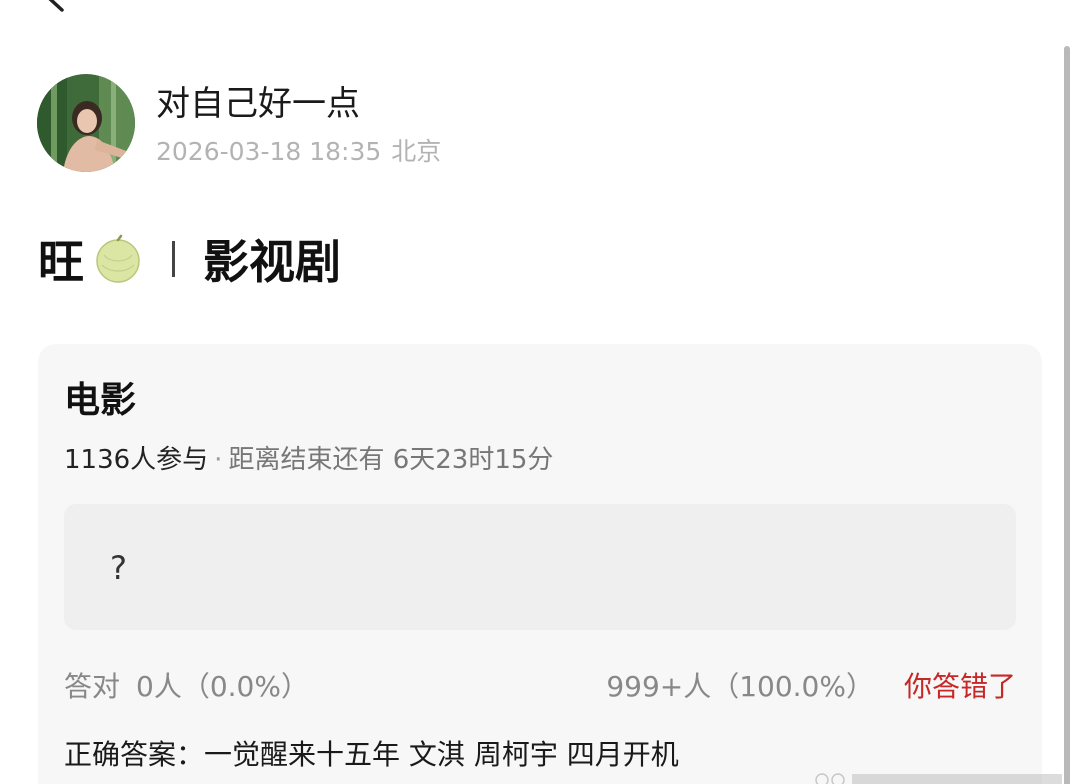 This screenshot has width=1080, height=784. What do you see at coordinates (86, 123) in the screenshot?
I see `avatar` at bounding box center [86, 123].